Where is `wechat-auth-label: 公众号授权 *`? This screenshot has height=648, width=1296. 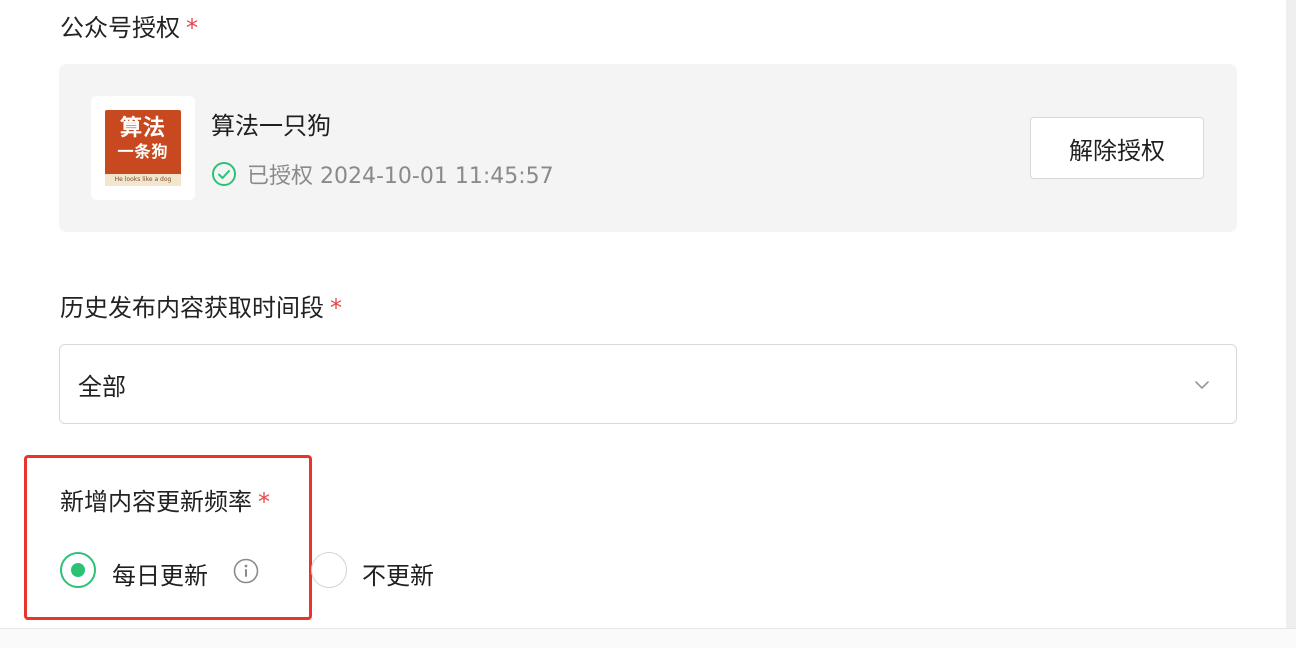
wechat-auth-label: 公众号授权 * is located at coordinates (129, 25).